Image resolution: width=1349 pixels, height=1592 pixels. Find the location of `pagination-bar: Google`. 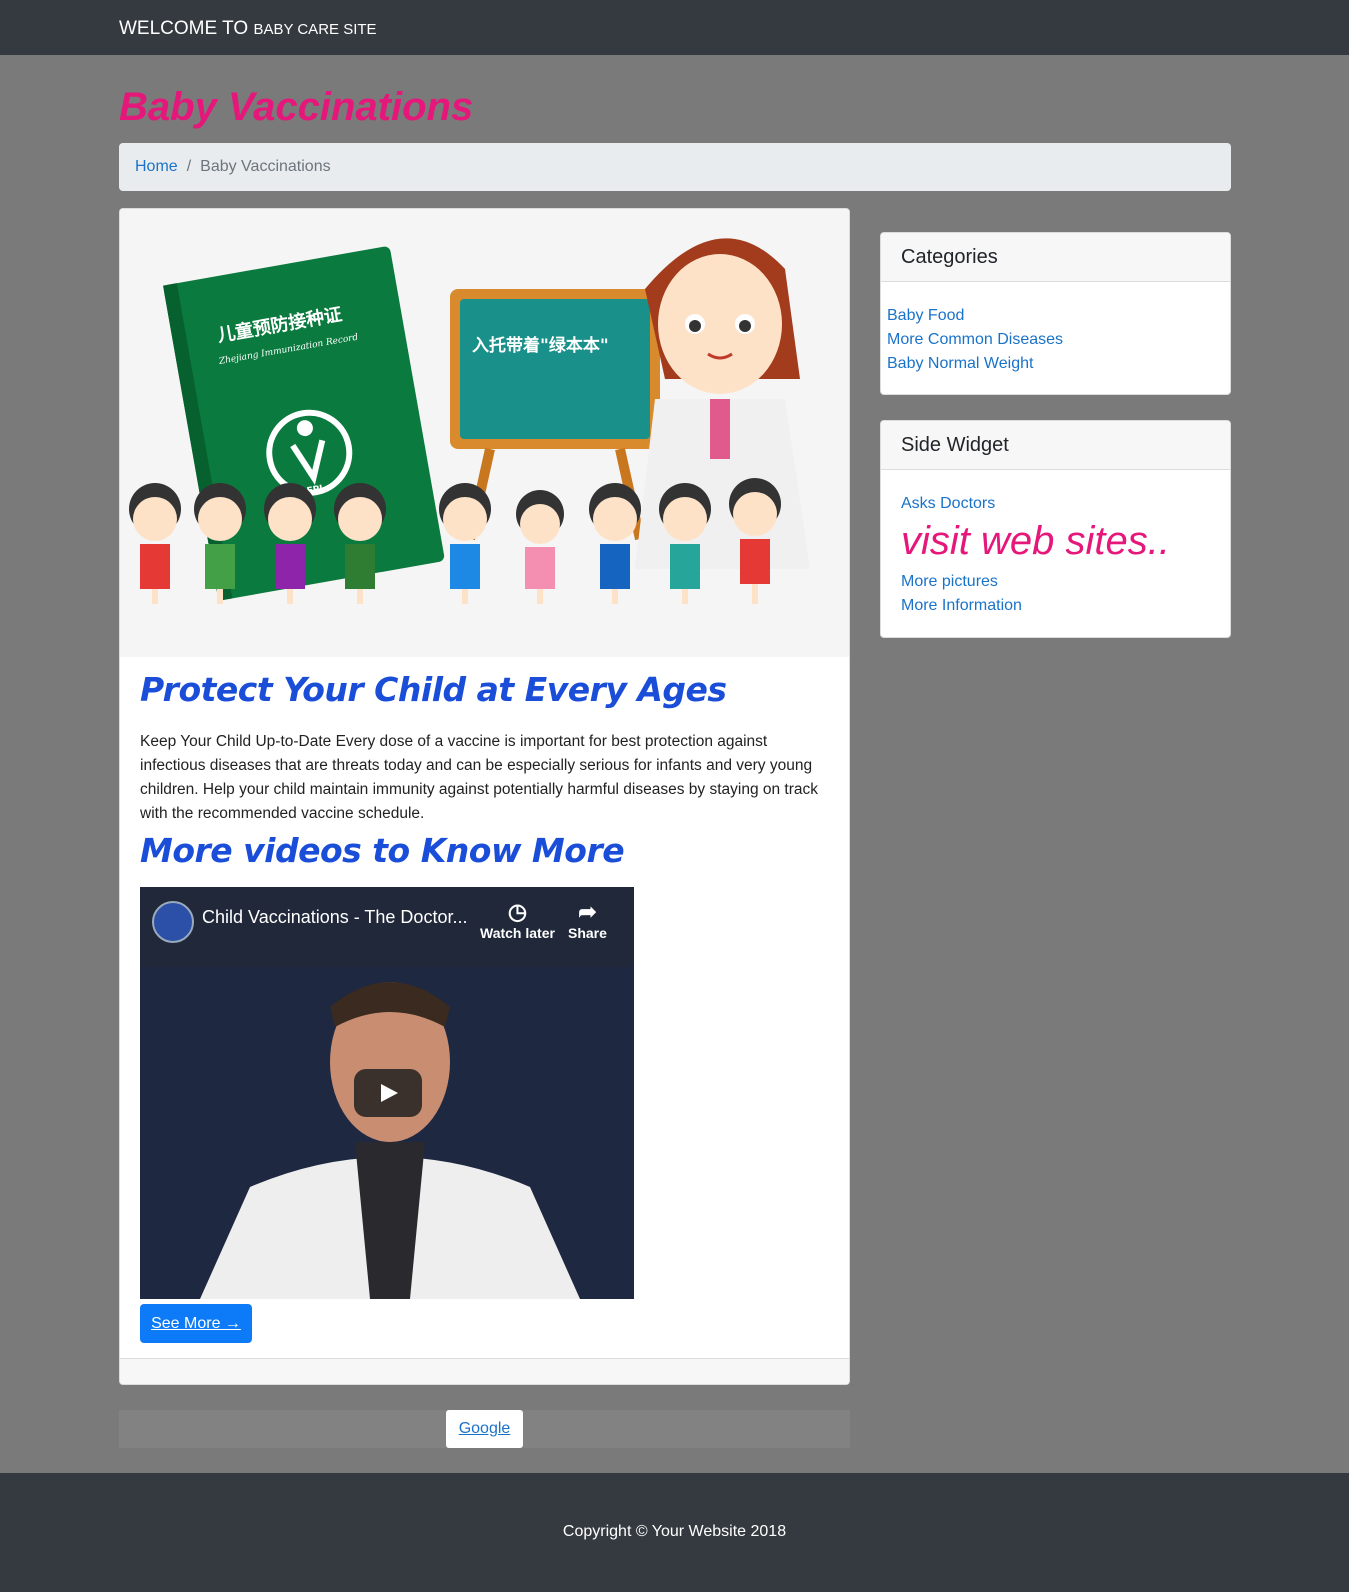

pagination-bar: Google is located at coordinates (484, 1429).